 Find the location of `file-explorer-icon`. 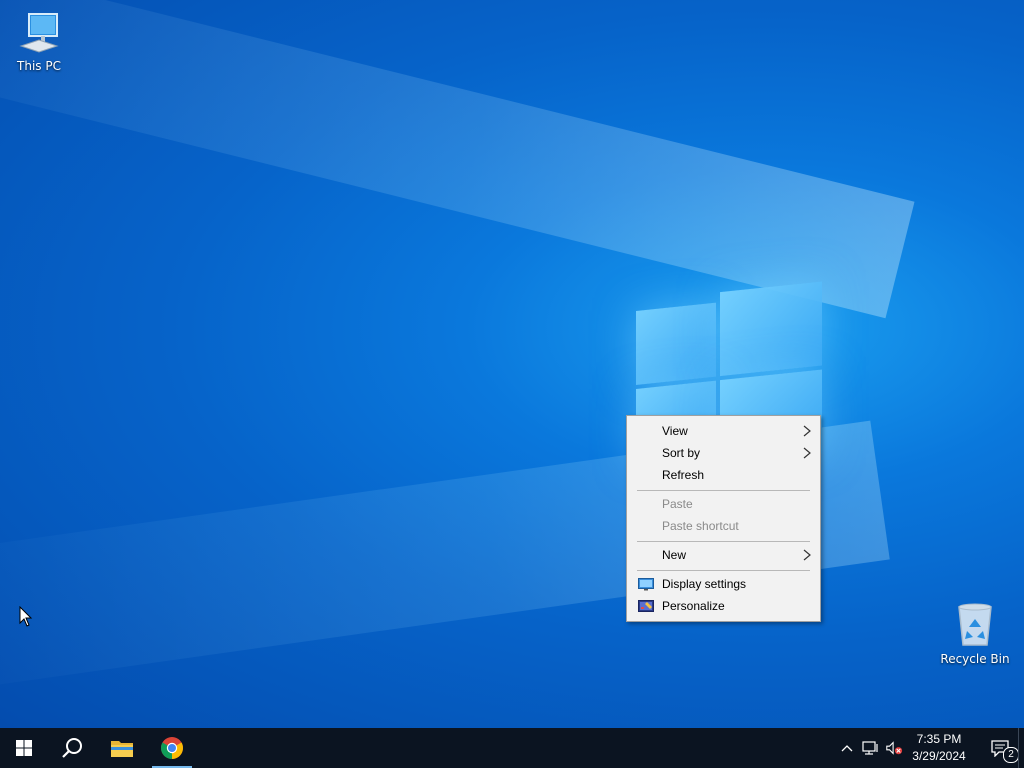

file-explorer-icon is located at coordinates (122, 749).